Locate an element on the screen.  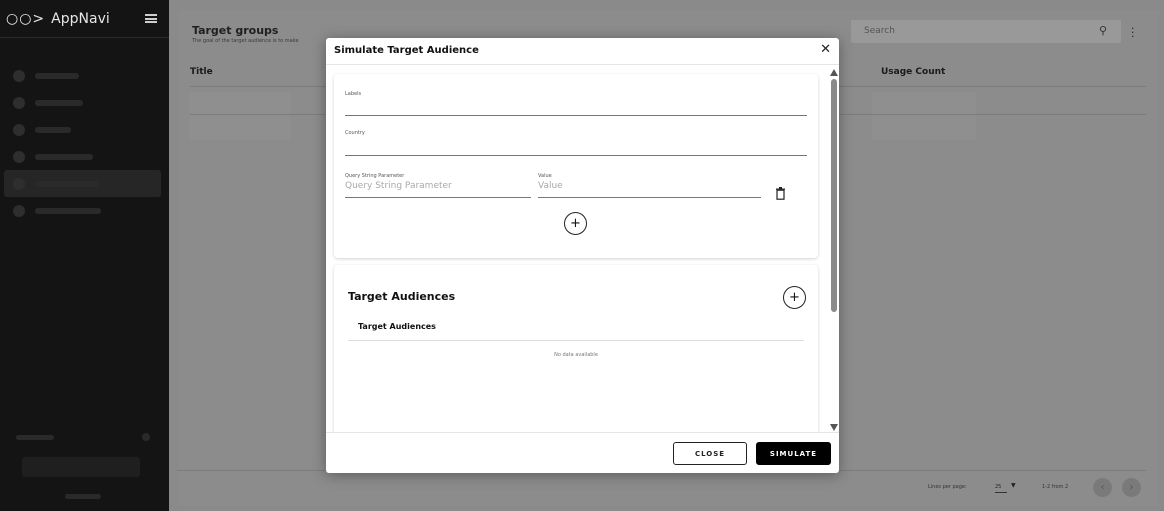
table-divider is located at coordinates (576, 340).